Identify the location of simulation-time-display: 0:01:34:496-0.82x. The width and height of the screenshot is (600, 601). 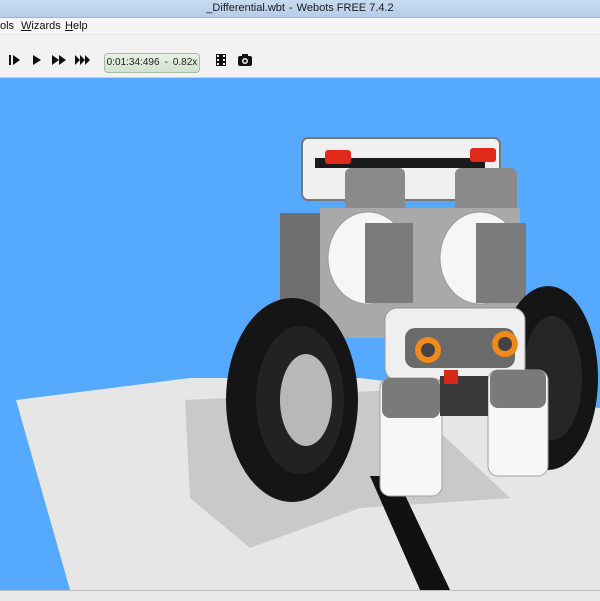
(152, 63).